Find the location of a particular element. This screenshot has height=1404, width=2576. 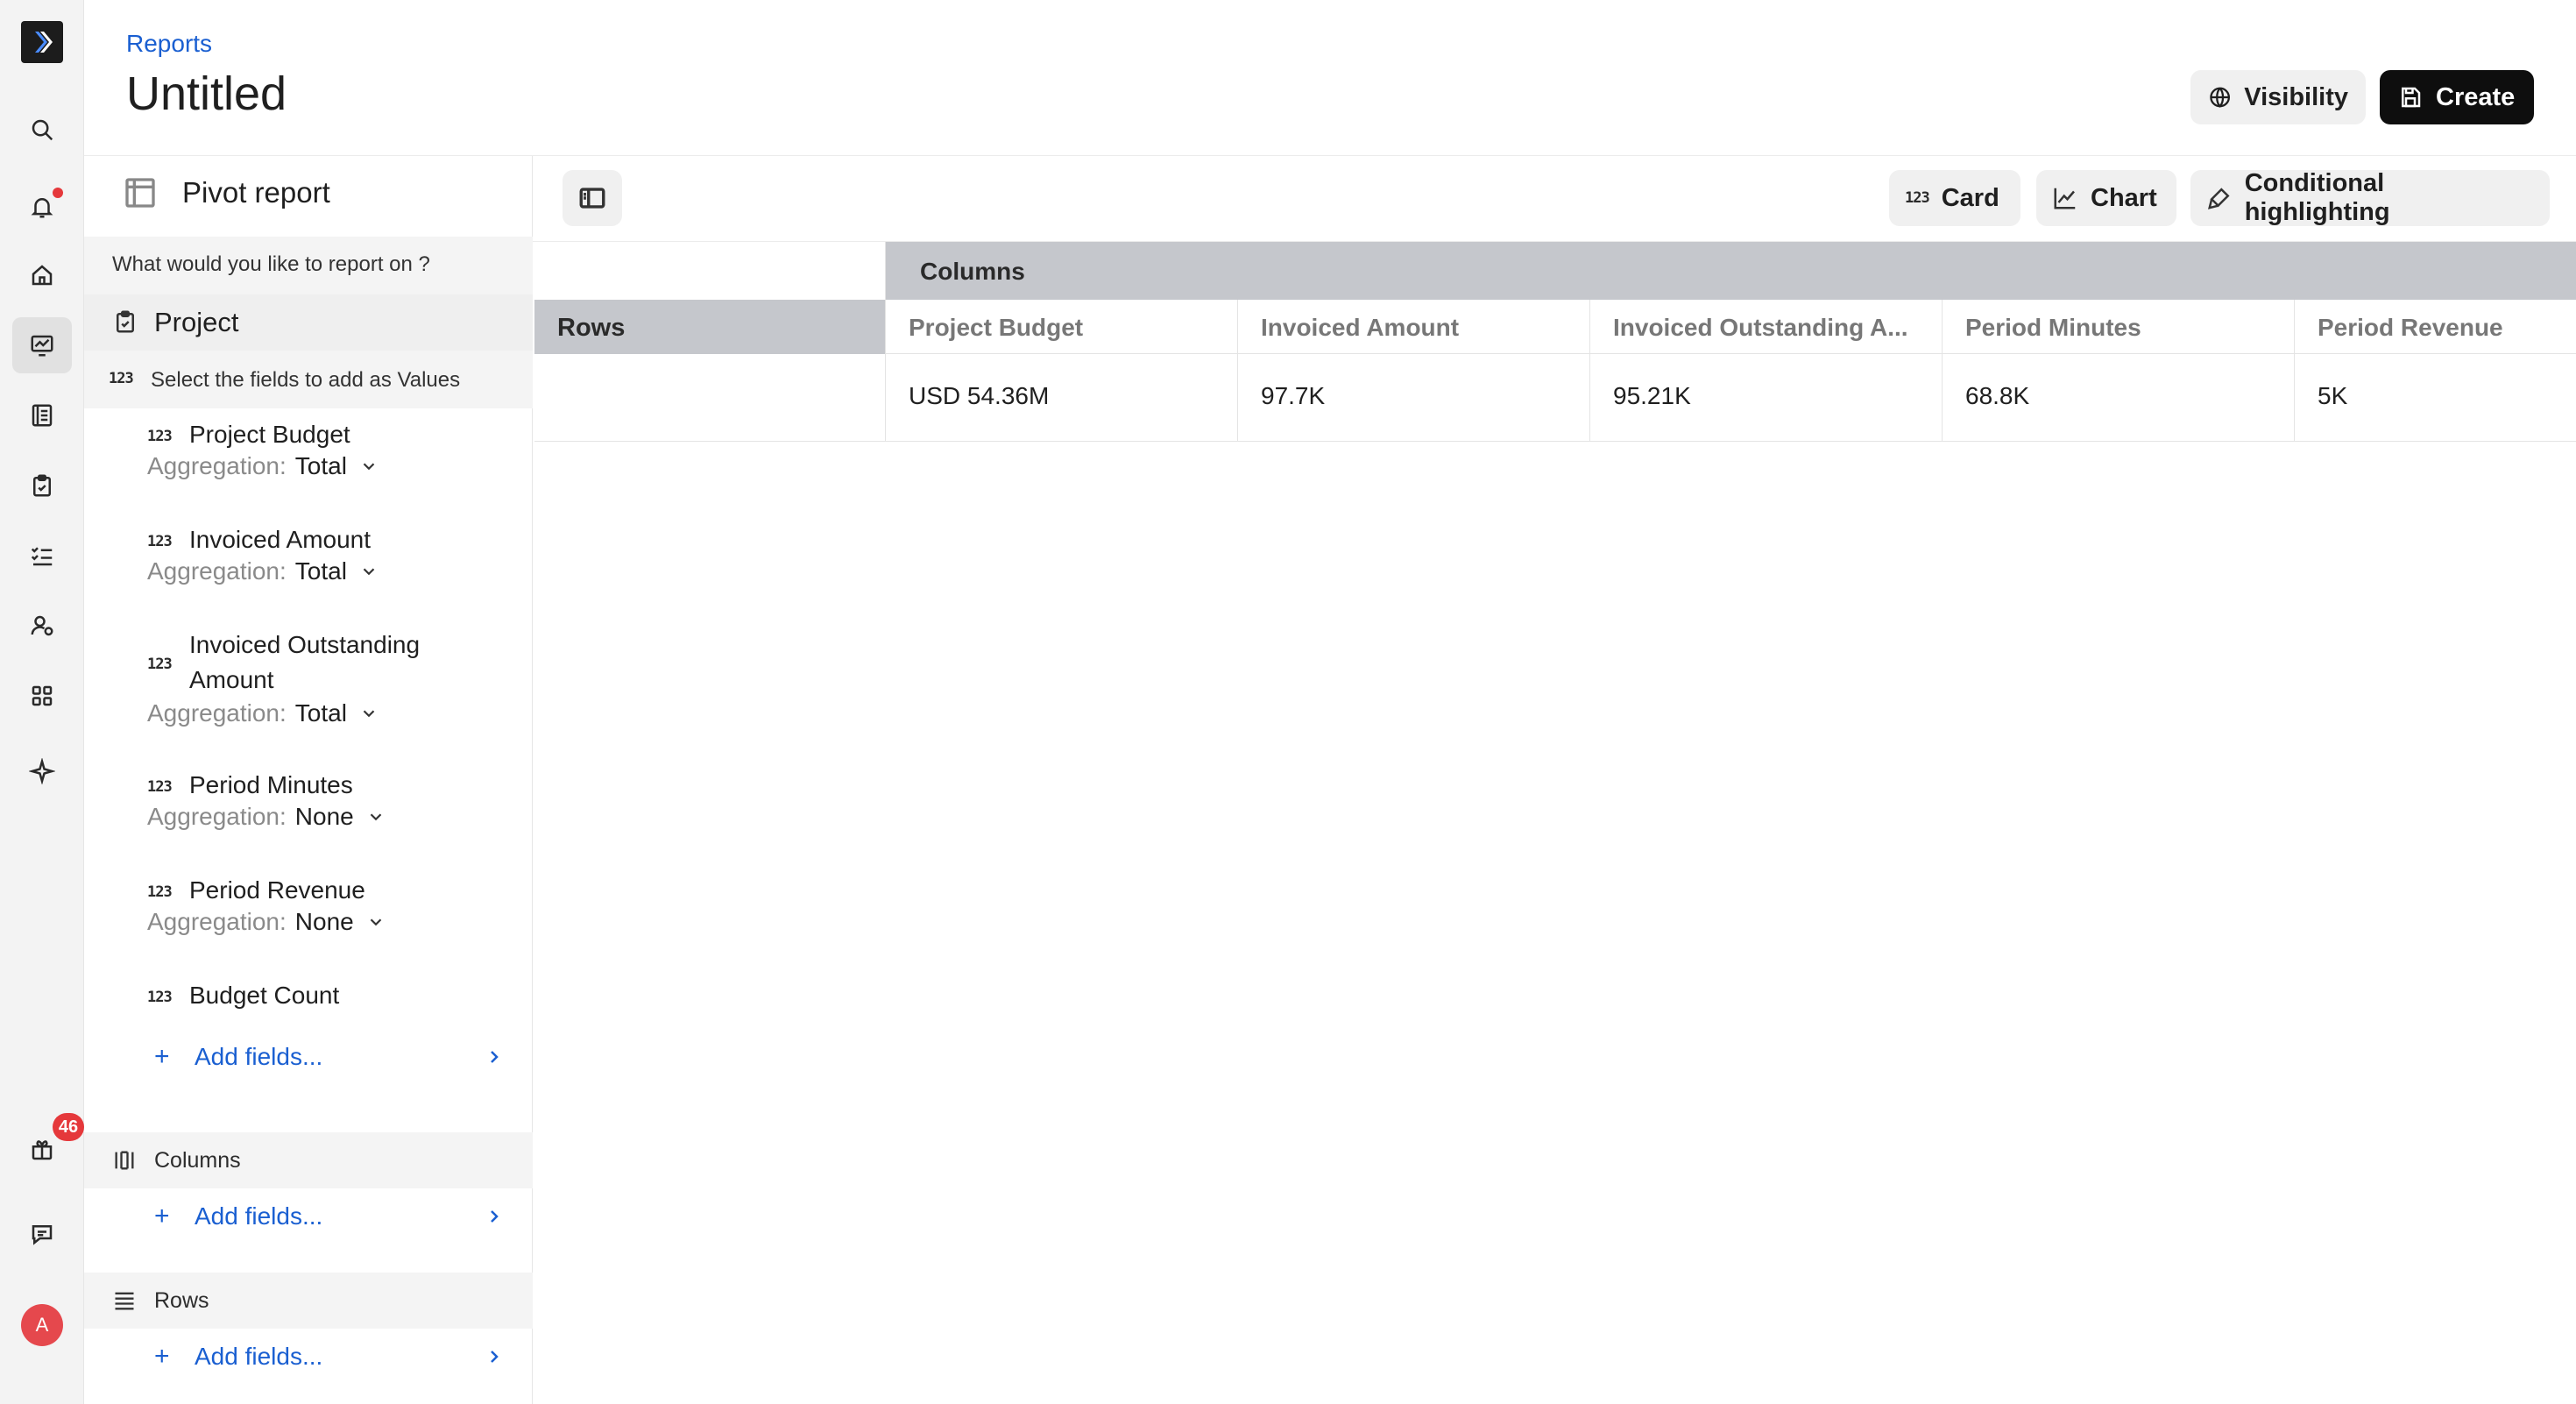

clipboard-icon is located at coordinates (42, 485).